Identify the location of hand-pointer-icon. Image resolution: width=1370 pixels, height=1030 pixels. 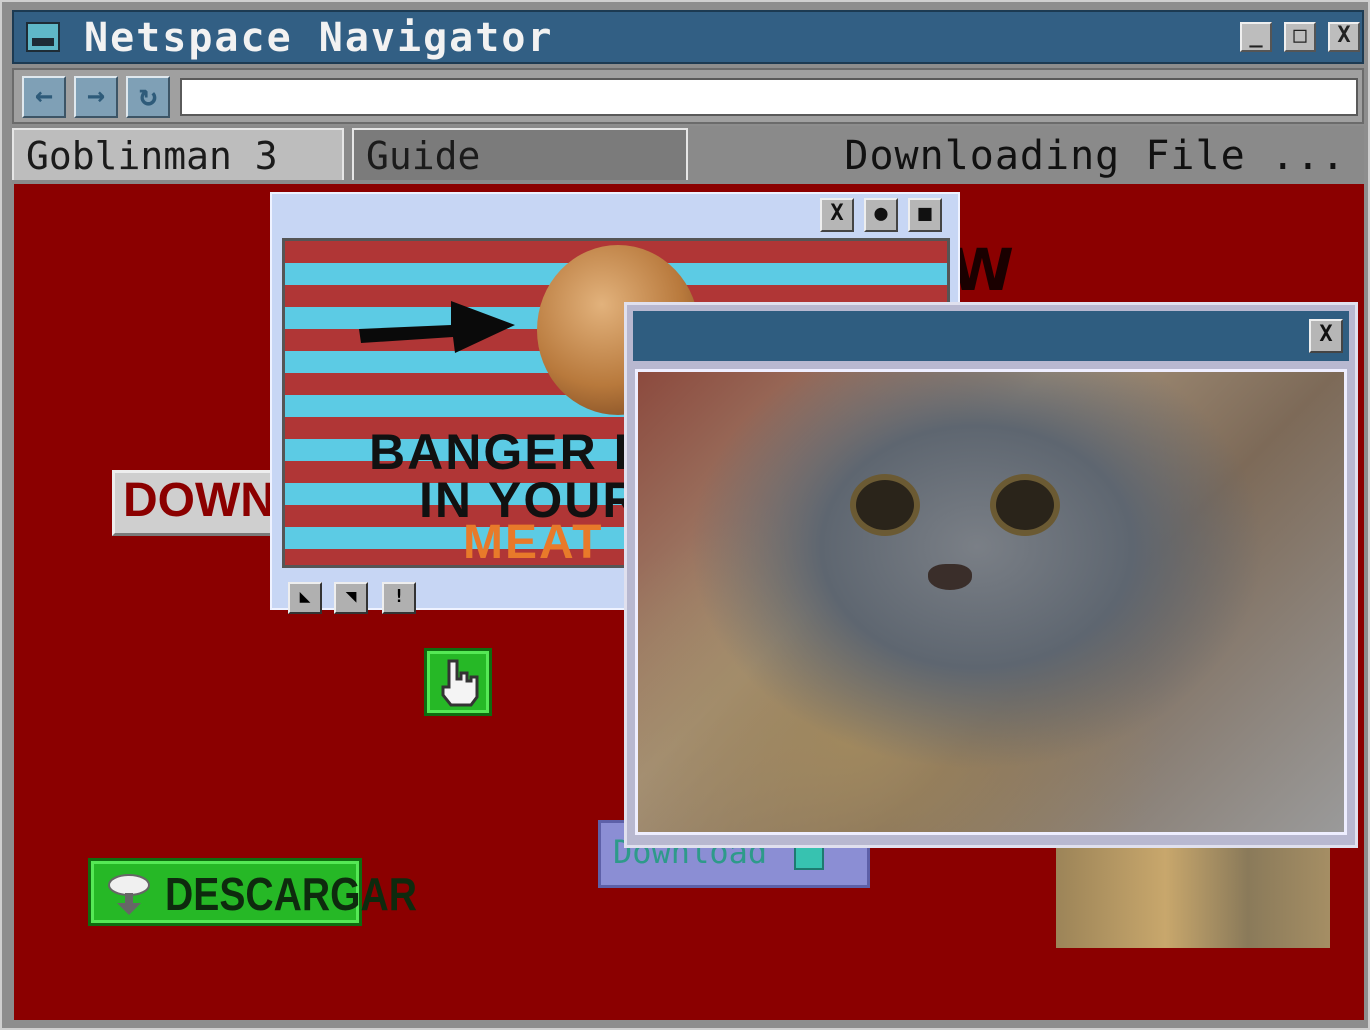
(460, 683).